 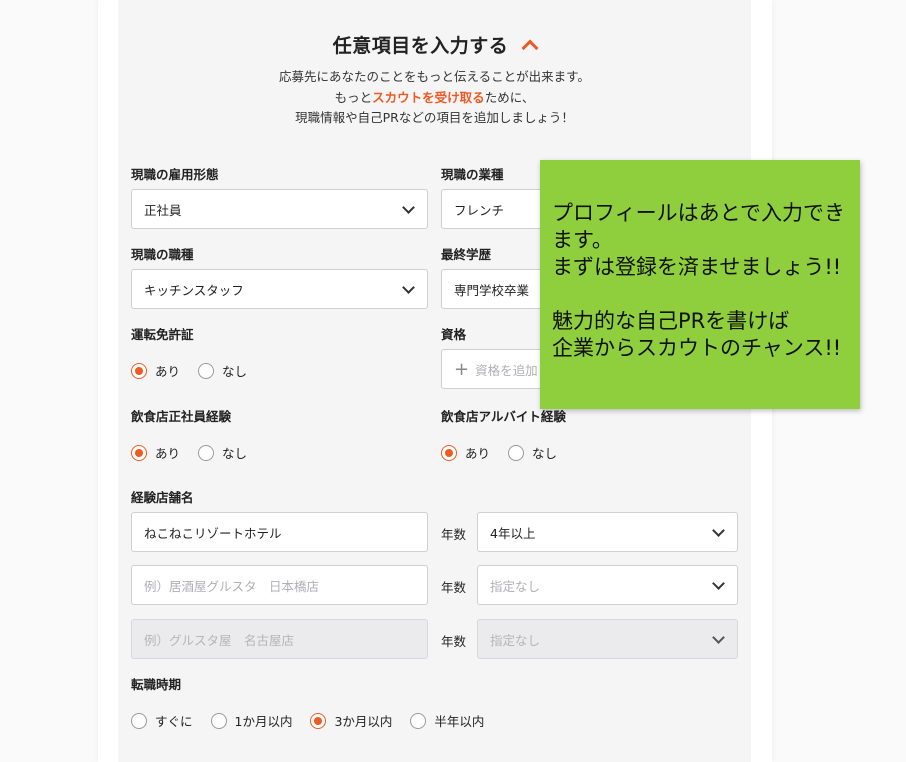 What do you see at coordinates (434, 76) in the screenshot?
I see `section-description-line1: 応募先にあなたのことをもっと伝えることが出来ます。` at bounding box center [434, 76].